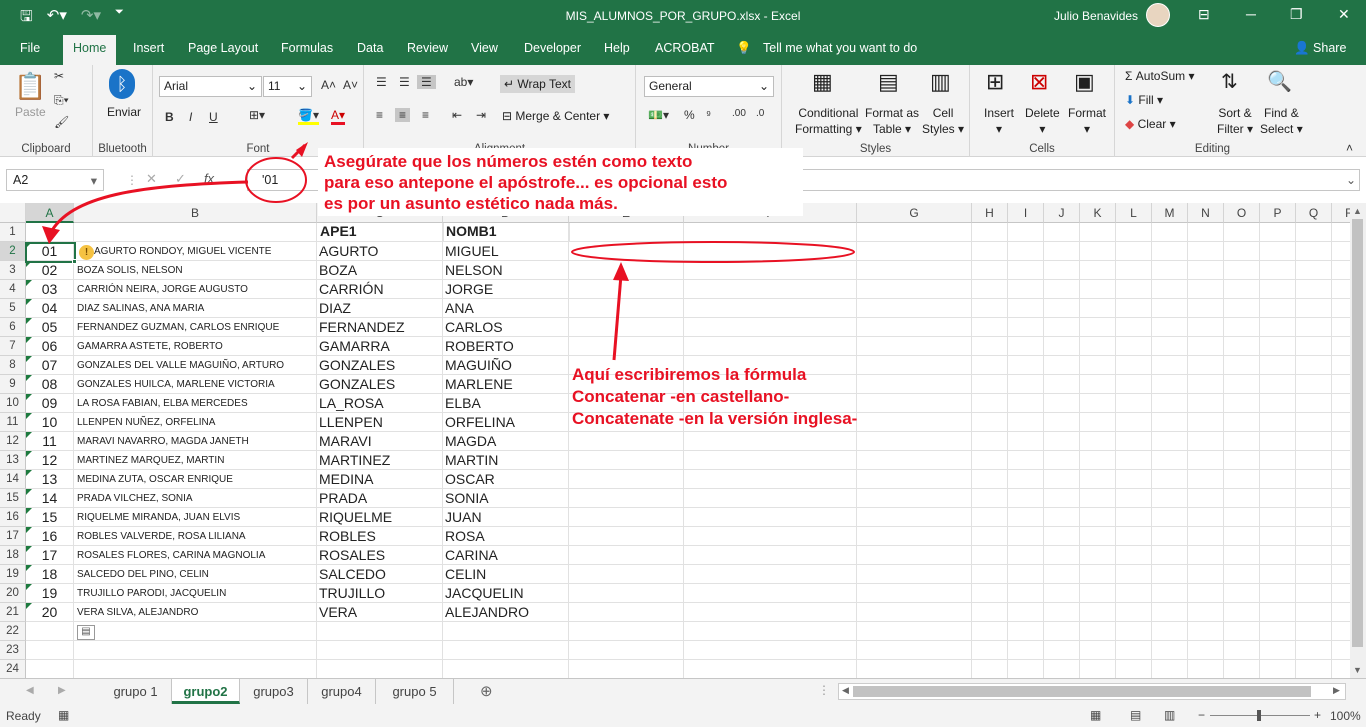 This screenshot has width=1366, height=727. Describe the element at coordinates (715, 418) in the screenshot. I see `annotation-line: Concatenate -en la versión inglesa-` at that location.